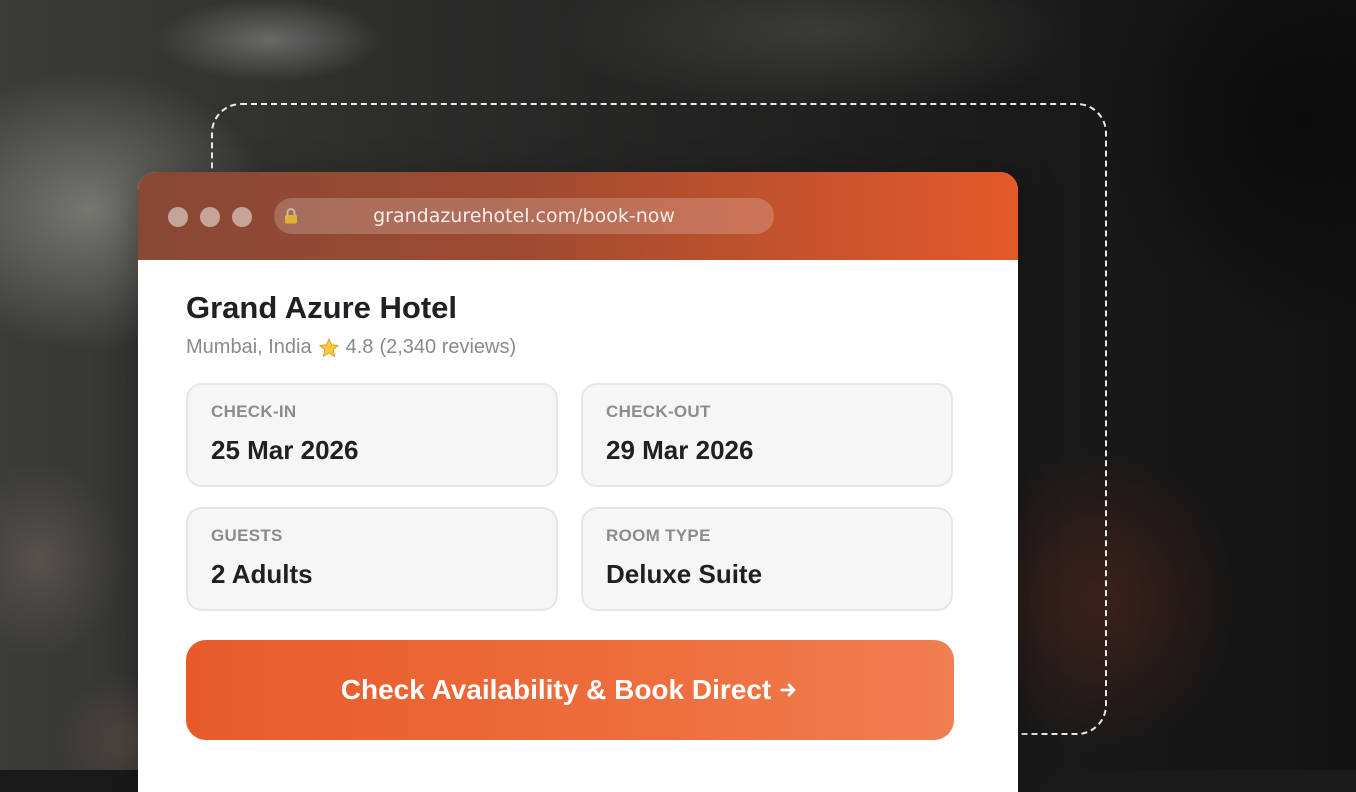 The image size is (1356, 792). What do you see at coordinates (684, 574) in the screenshot?
I see `room-type-value: Deluxe Suite` at bounding box center [684, 574].